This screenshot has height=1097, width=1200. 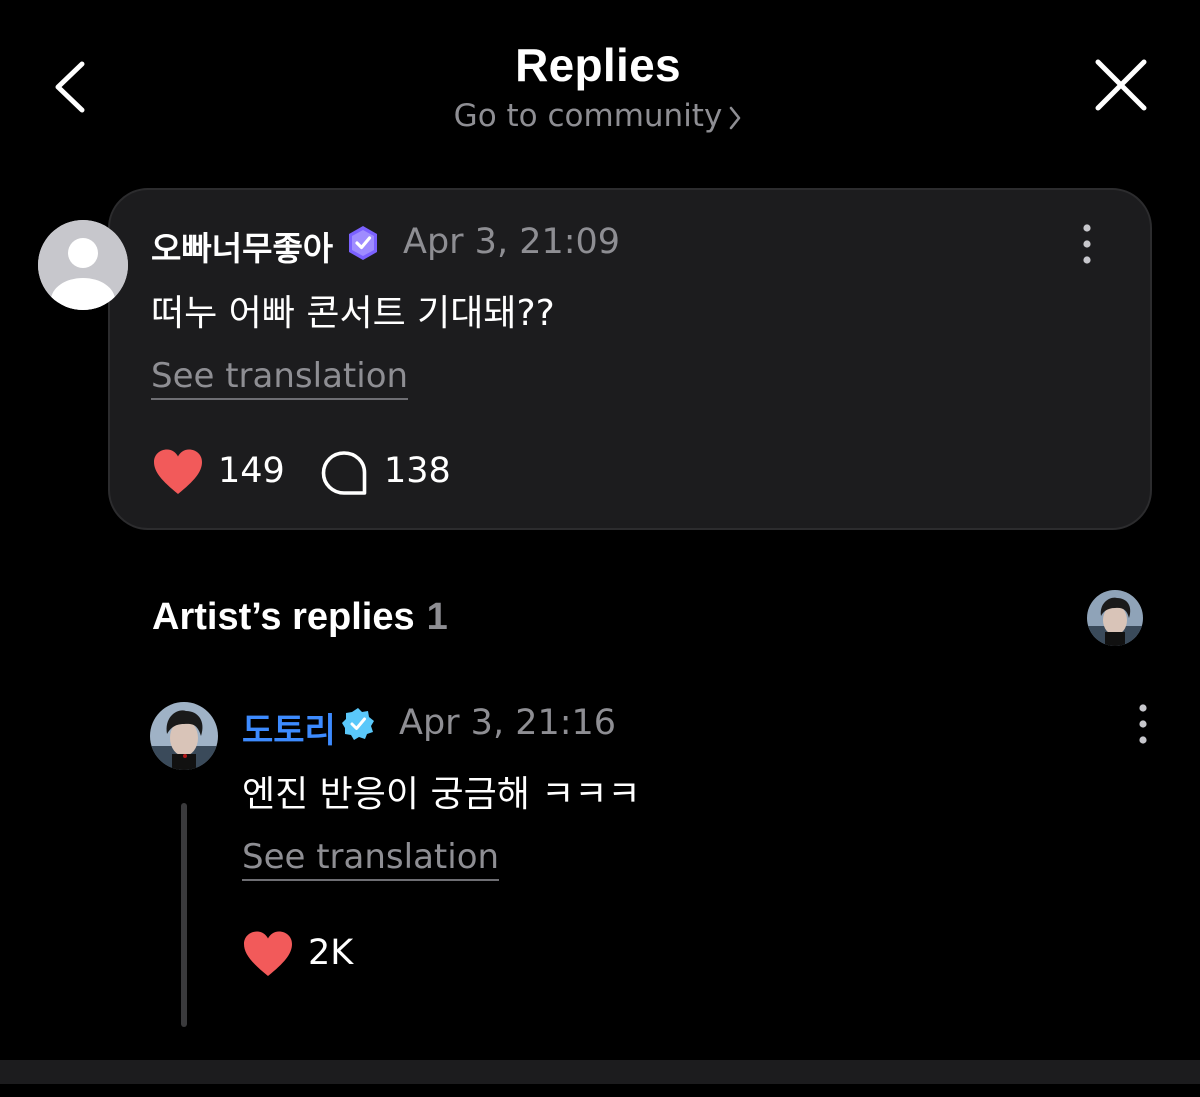 I want to click on reply-text: 엔진 반응이 궁금해 ㅋㅋㅋ, so click(x=441, y=794).